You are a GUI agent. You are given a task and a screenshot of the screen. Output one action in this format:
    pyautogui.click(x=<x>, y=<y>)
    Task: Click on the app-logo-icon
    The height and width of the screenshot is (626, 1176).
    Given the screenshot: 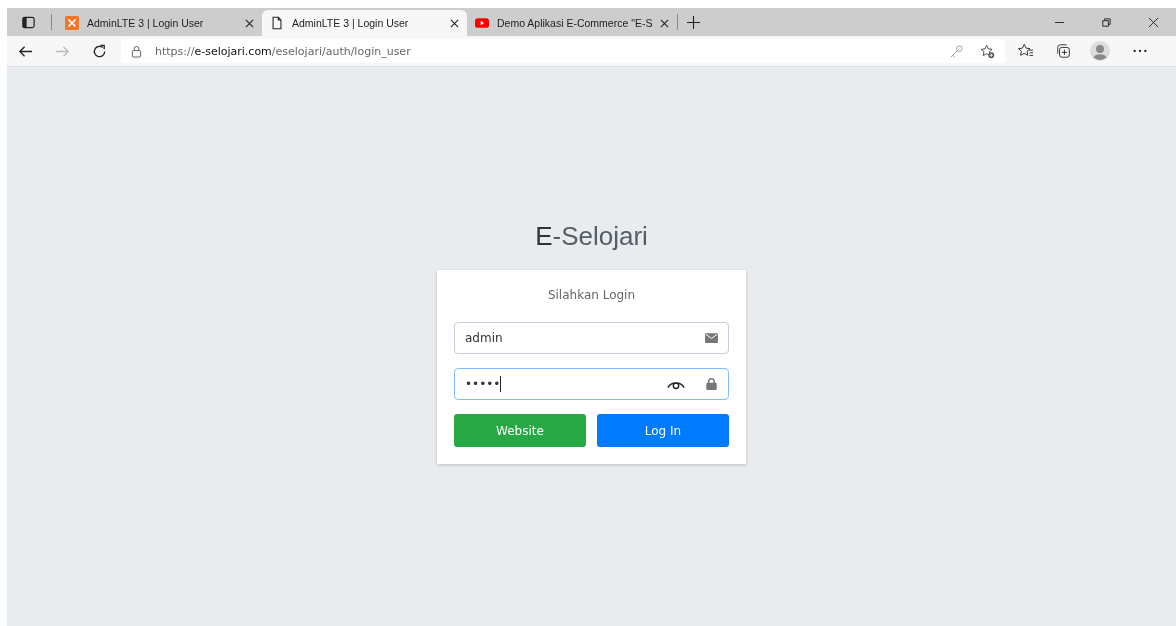 What is the action you would take?
    pyautogui.click(x=72, y=23)
    